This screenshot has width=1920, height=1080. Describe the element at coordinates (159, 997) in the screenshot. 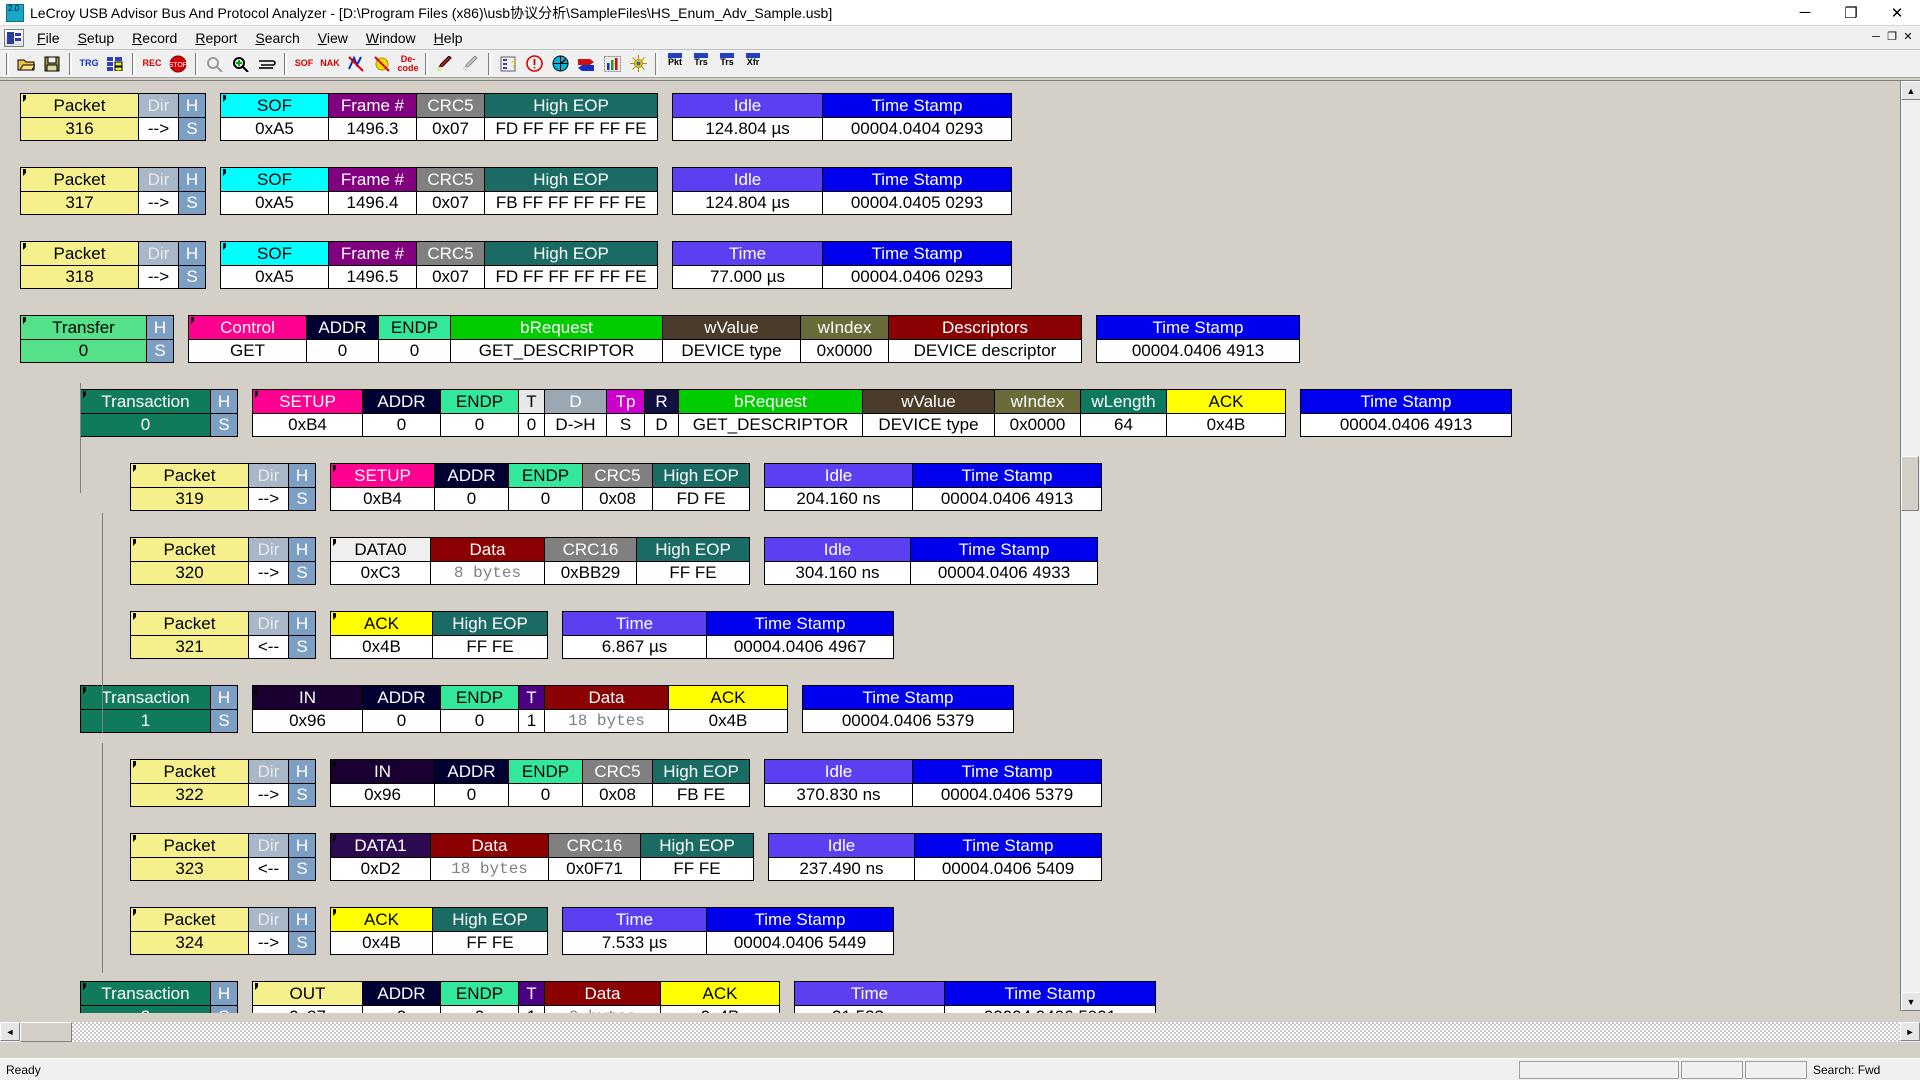

I see `transaction-id-block: Transaction2HS` at that location.